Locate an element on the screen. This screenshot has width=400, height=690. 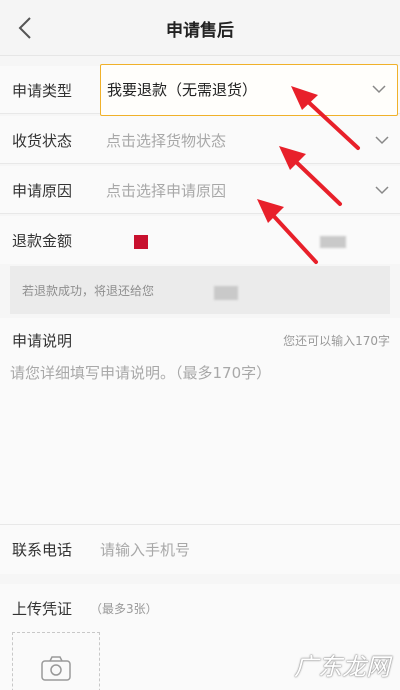
header-bar: 申请售后 is located at coordinates (200, 28).